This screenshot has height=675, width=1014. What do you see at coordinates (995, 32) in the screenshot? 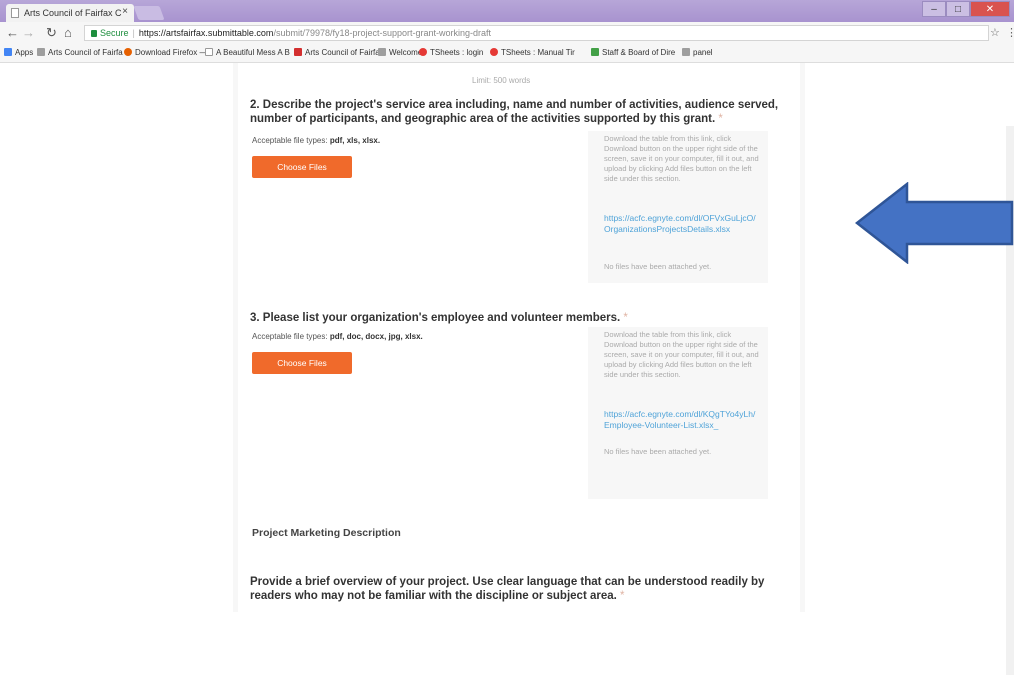
I see `bookmark-star-icon: ☆` at bounding box center [995, 32].